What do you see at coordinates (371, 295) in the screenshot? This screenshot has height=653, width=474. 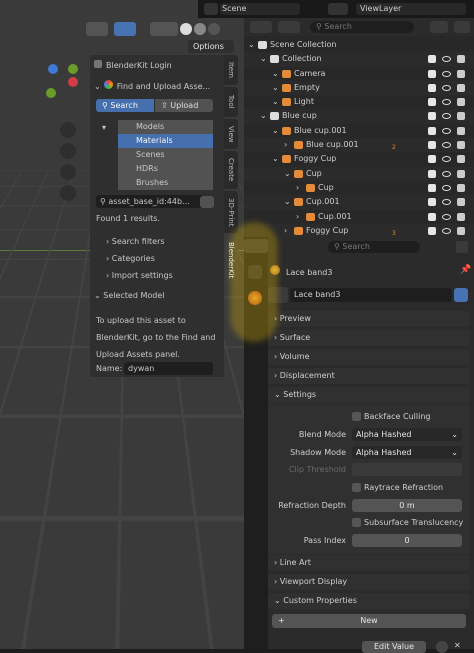 I see `material-name-field: Lace band3` at bounding box center [371, 295].